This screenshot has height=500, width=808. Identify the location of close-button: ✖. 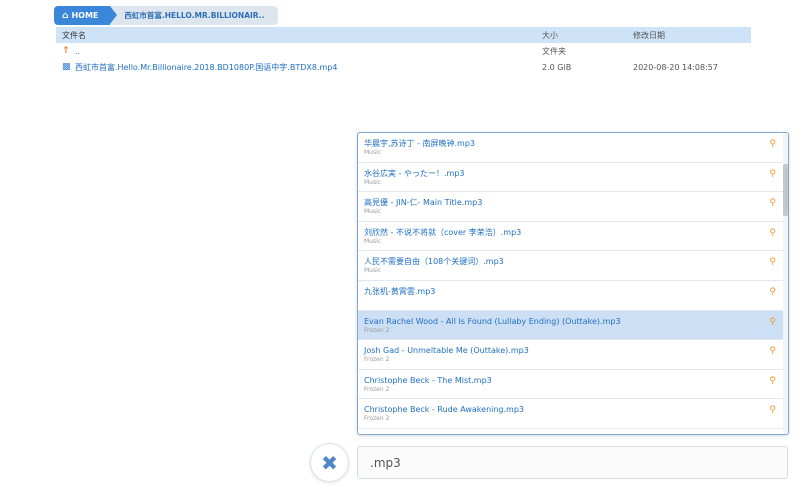
(329, 462).